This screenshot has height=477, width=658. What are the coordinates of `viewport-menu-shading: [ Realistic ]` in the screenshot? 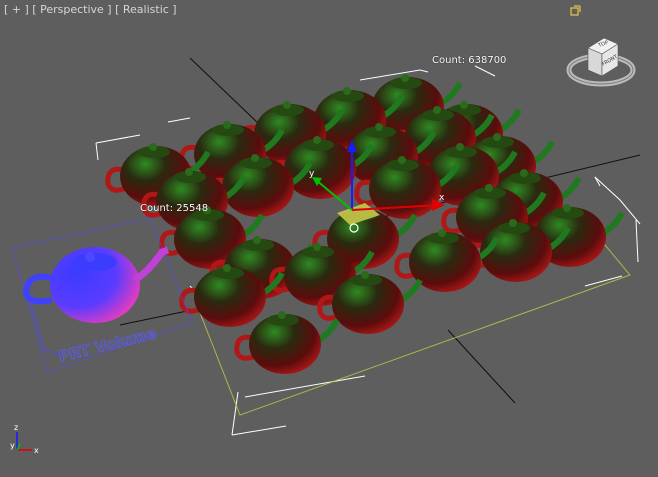 It's located at (146, 9).